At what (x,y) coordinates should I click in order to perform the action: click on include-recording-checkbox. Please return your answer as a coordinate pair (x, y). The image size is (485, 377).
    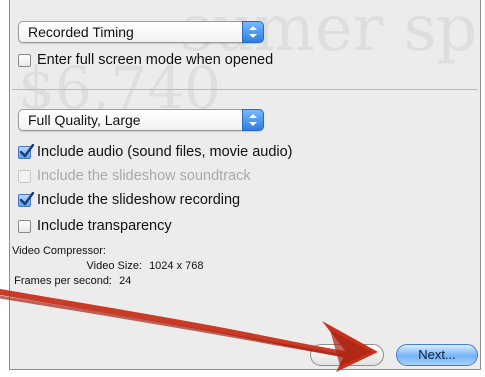
    Looking at the image, I should click on (26, 199).